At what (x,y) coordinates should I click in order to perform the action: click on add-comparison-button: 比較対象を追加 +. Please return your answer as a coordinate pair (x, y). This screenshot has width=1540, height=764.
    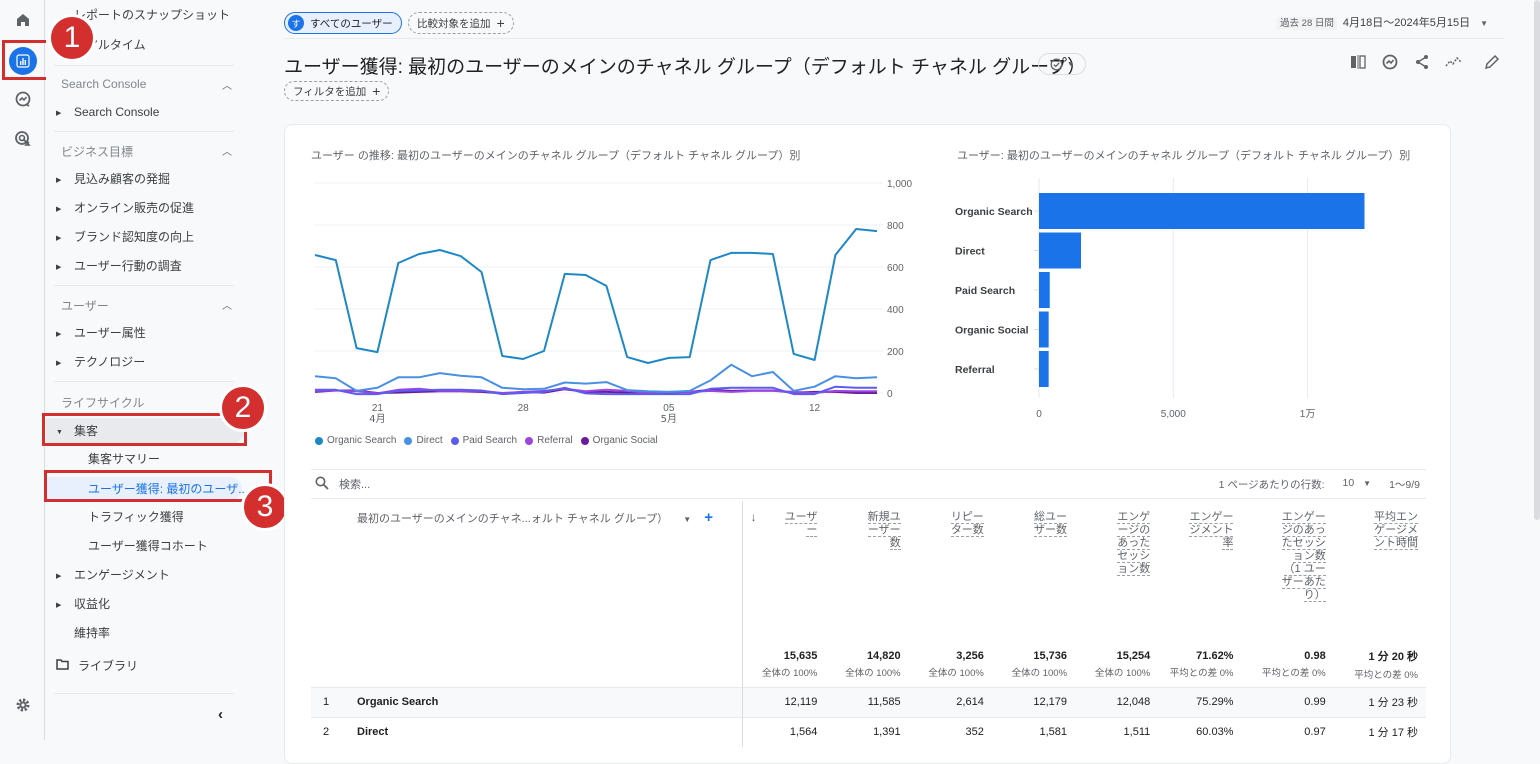
    Looking at the image, I should click on (461, 23).